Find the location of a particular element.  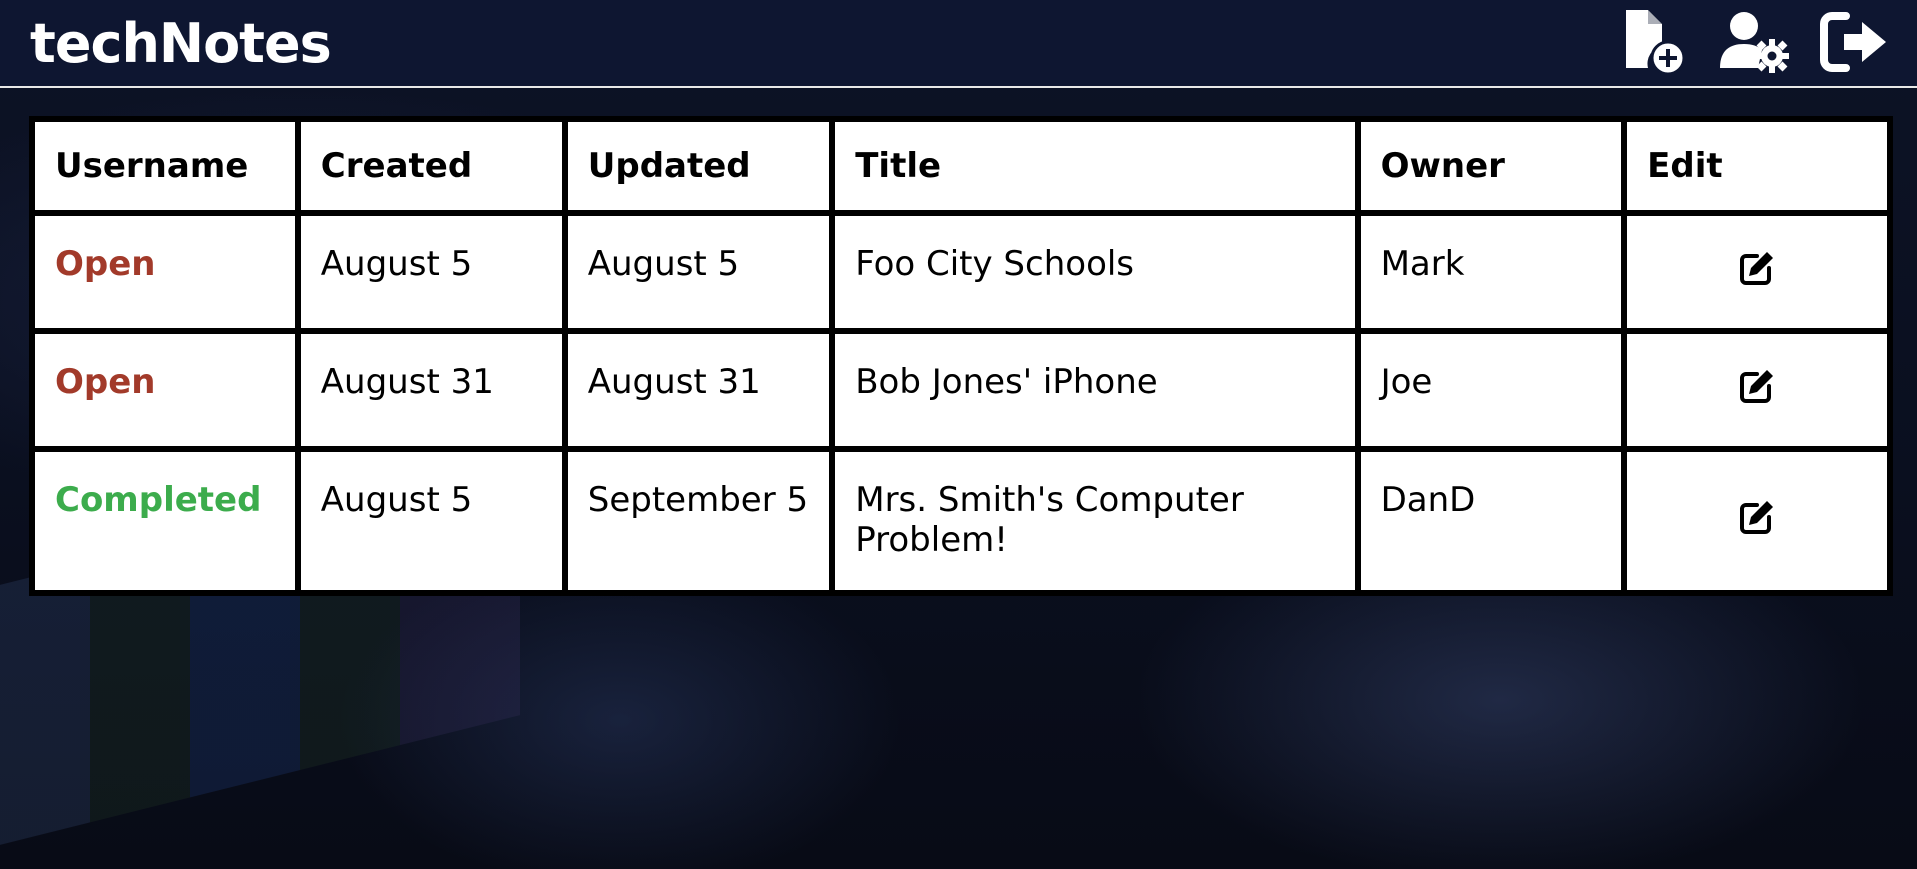

note-updated: August 5 is located at coordinates (698, 272).